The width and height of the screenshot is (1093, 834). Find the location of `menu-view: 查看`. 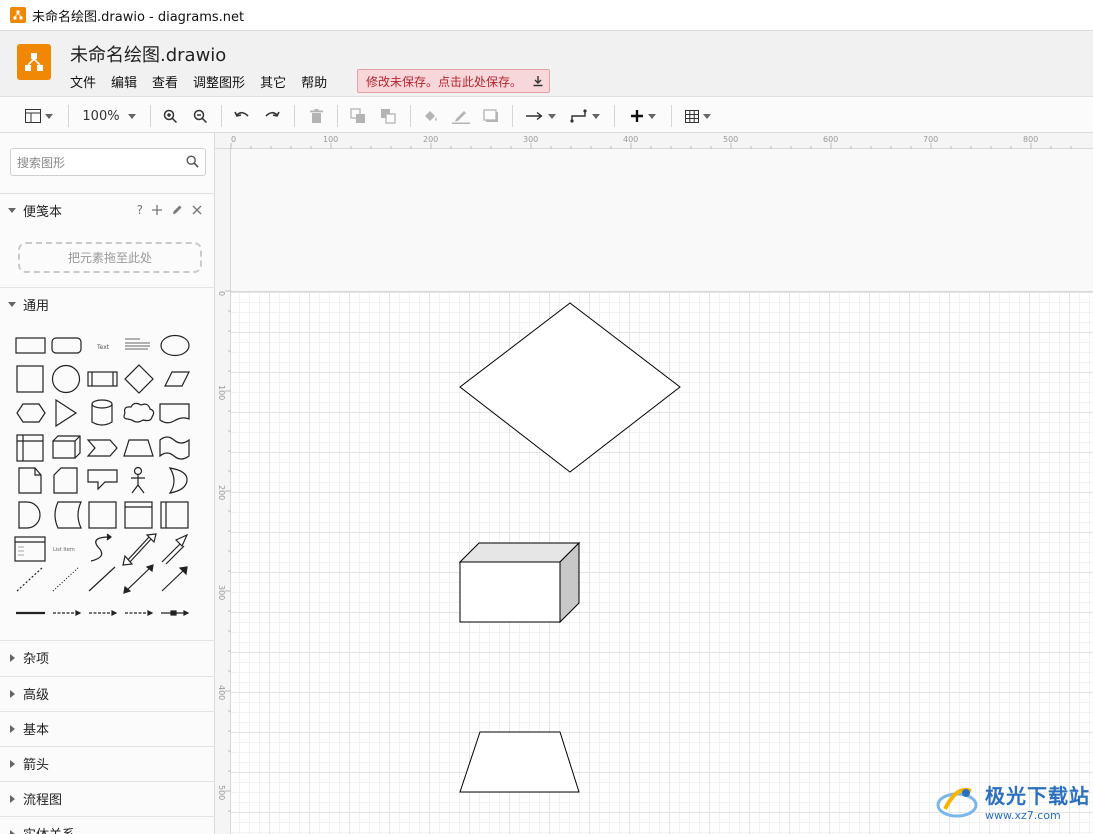

menu-view: 查看 is located at coordinates (165, 81).